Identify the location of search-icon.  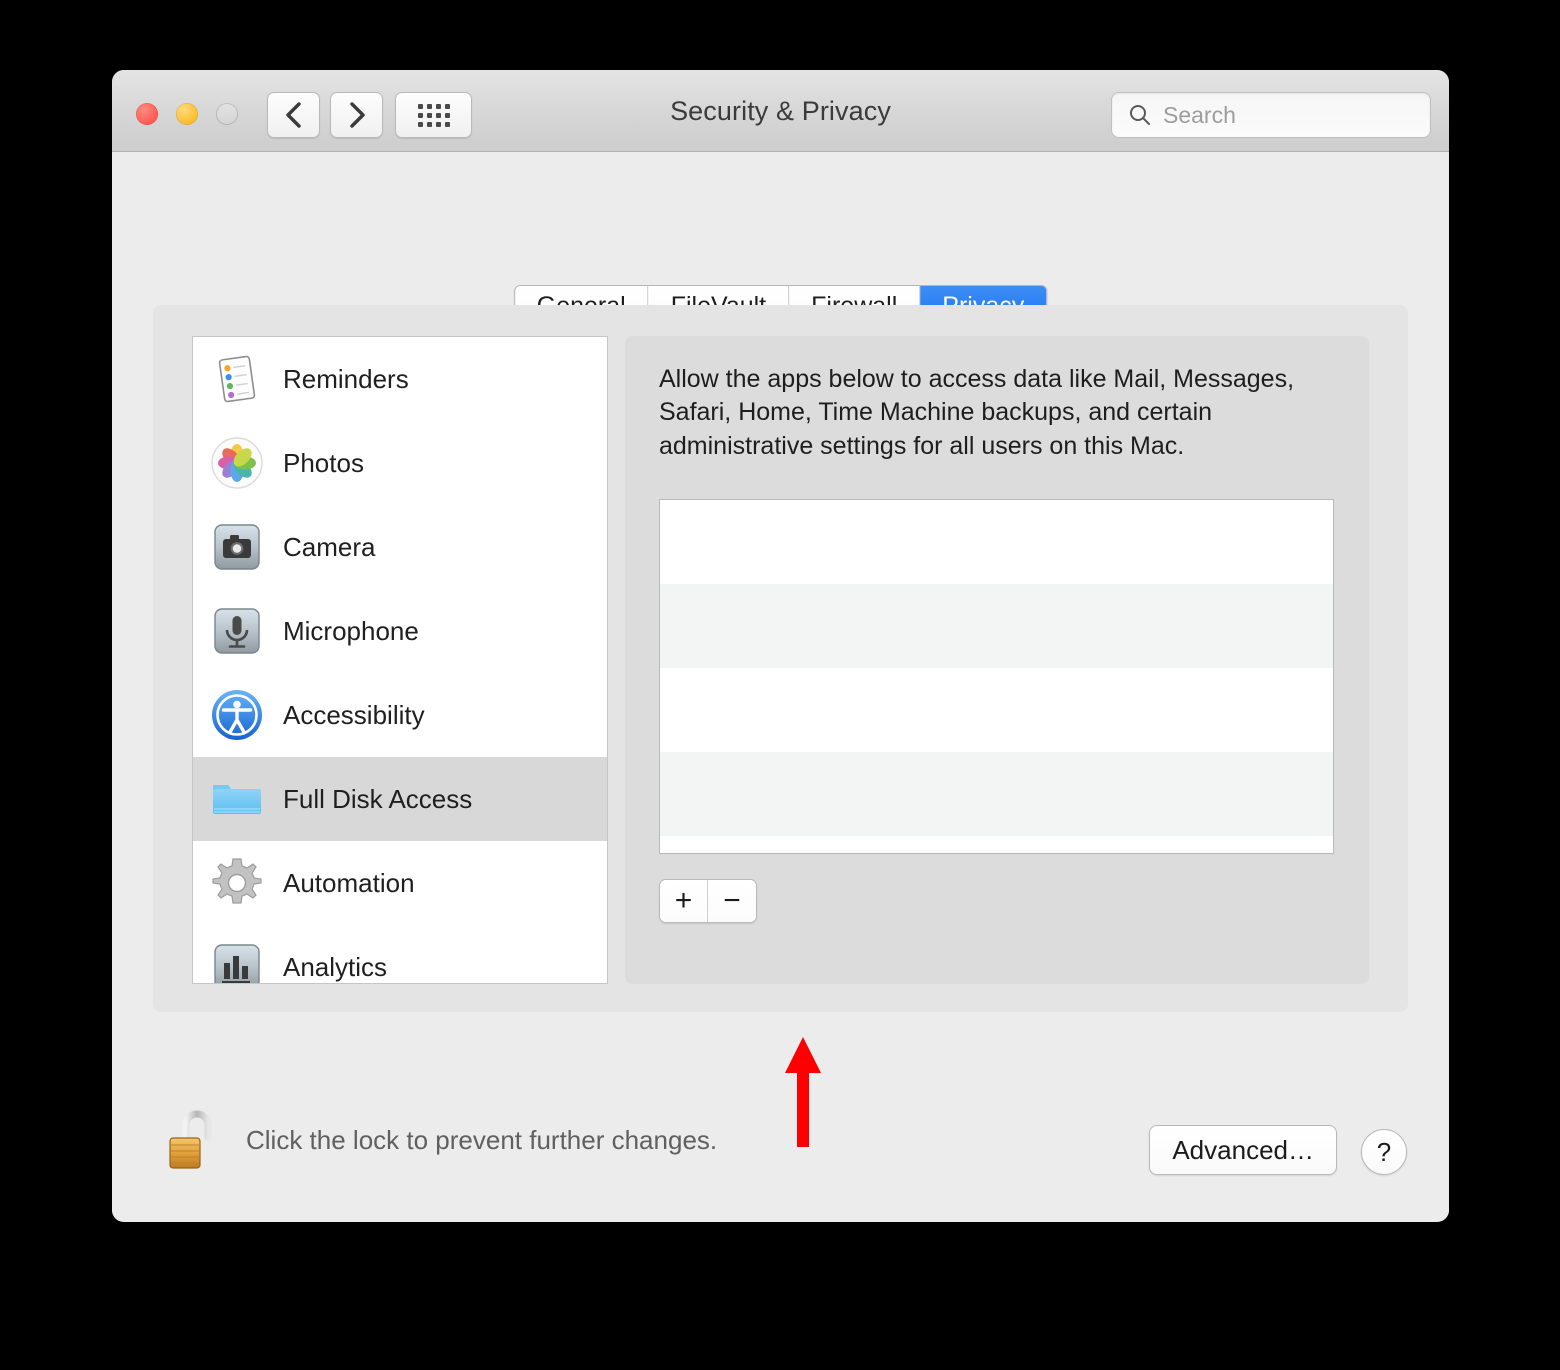
(1140, 115).